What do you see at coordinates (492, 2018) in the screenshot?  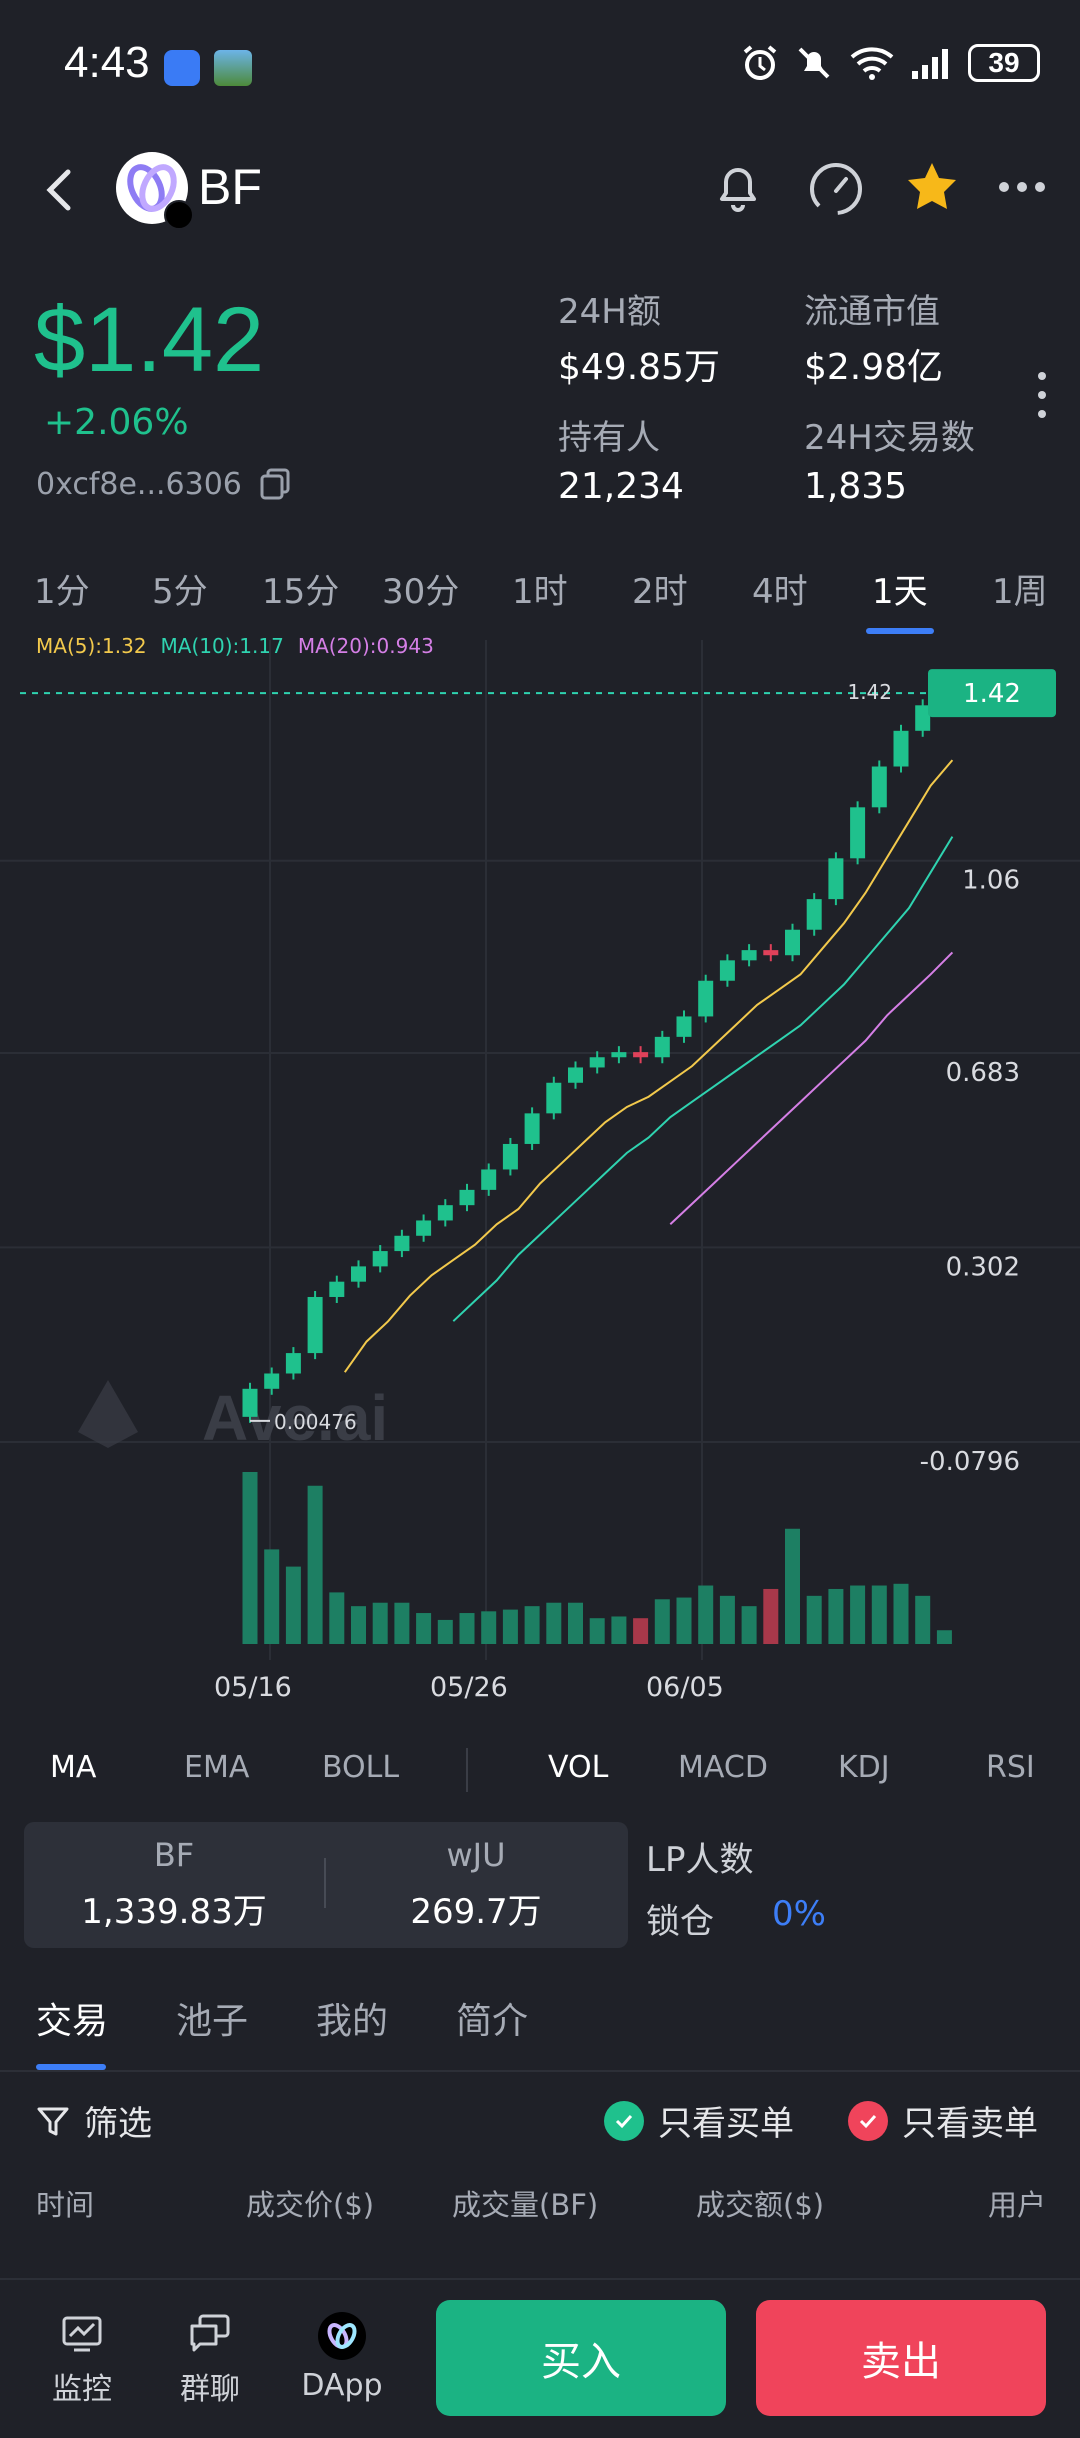 I see `tab-intro: 简介` at bounding box center [492, 2018].